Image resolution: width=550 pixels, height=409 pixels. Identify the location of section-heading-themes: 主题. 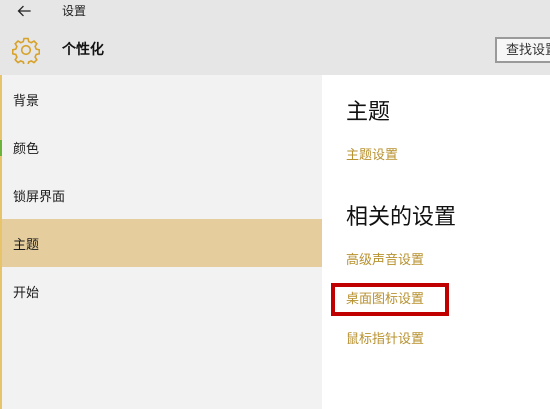
(368, 112).